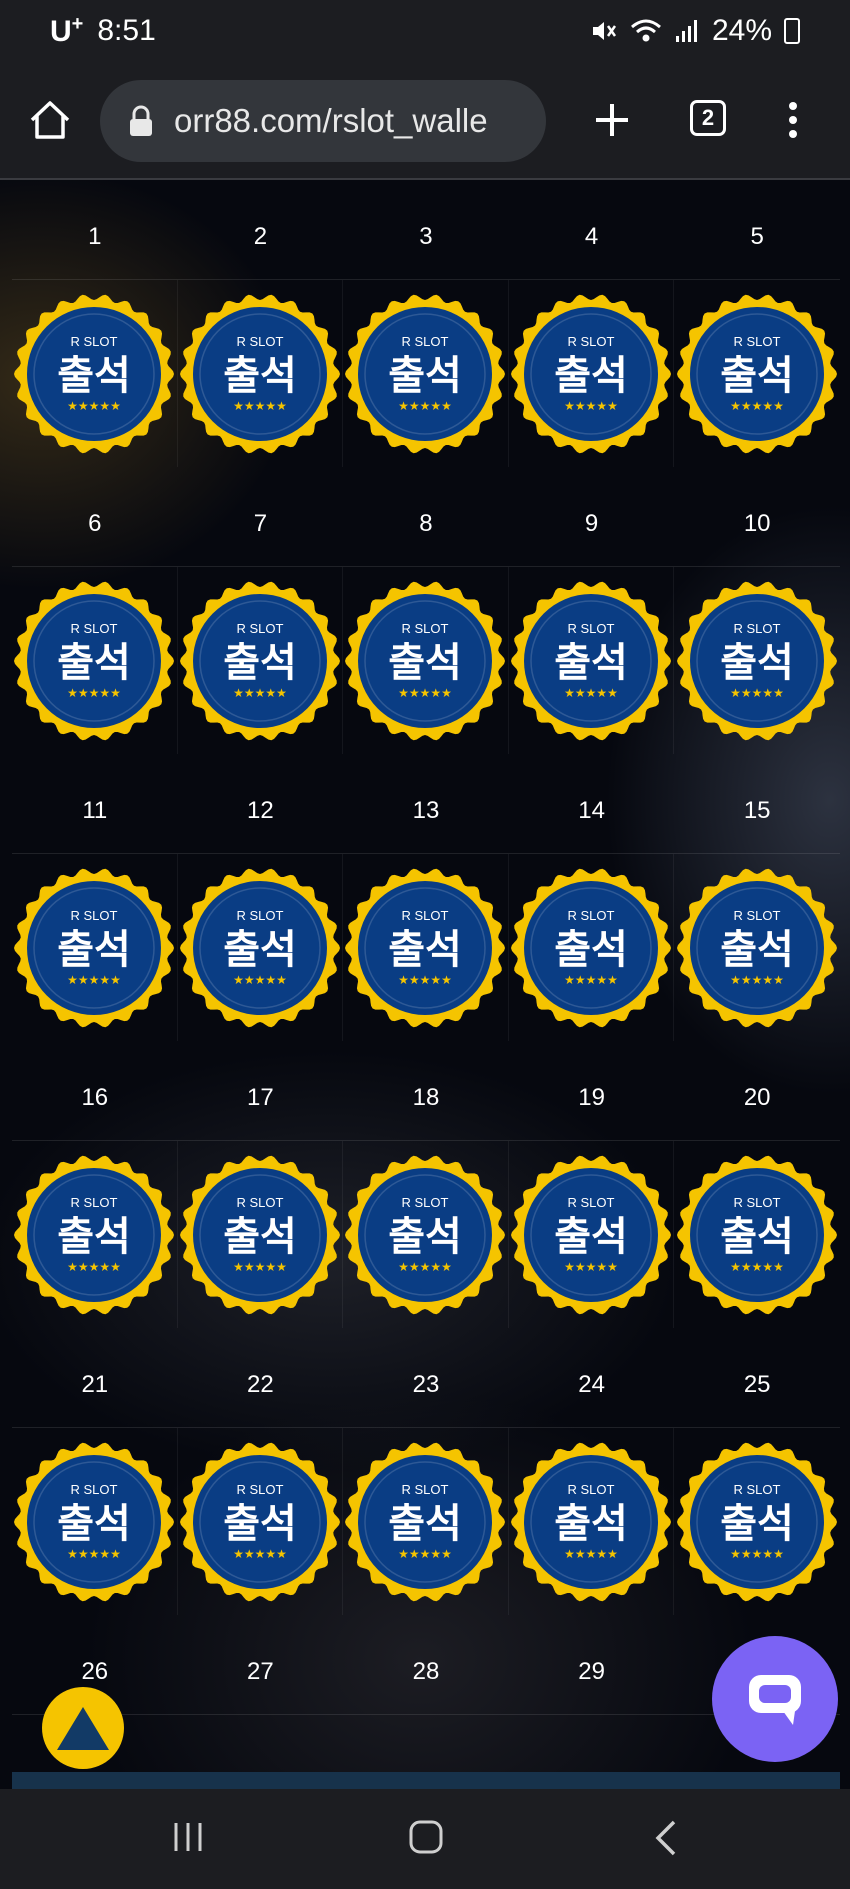  I want to click on recents-icon, so click(188, 1837).